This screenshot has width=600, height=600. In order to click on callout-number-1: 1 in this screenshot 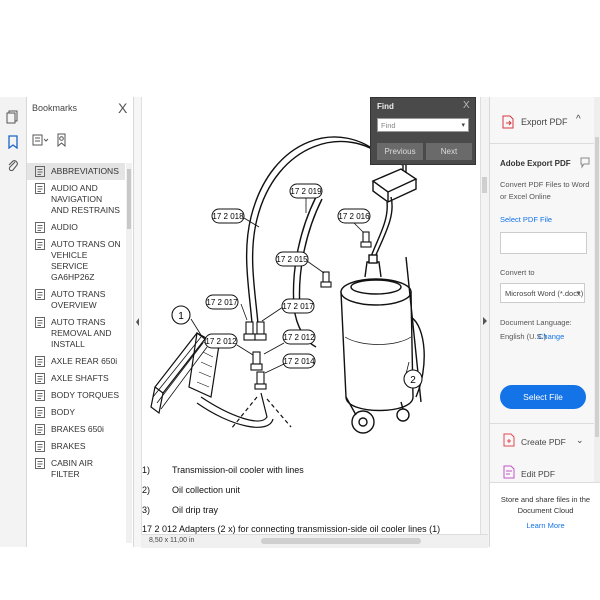, I will do `click(181, 316)`.